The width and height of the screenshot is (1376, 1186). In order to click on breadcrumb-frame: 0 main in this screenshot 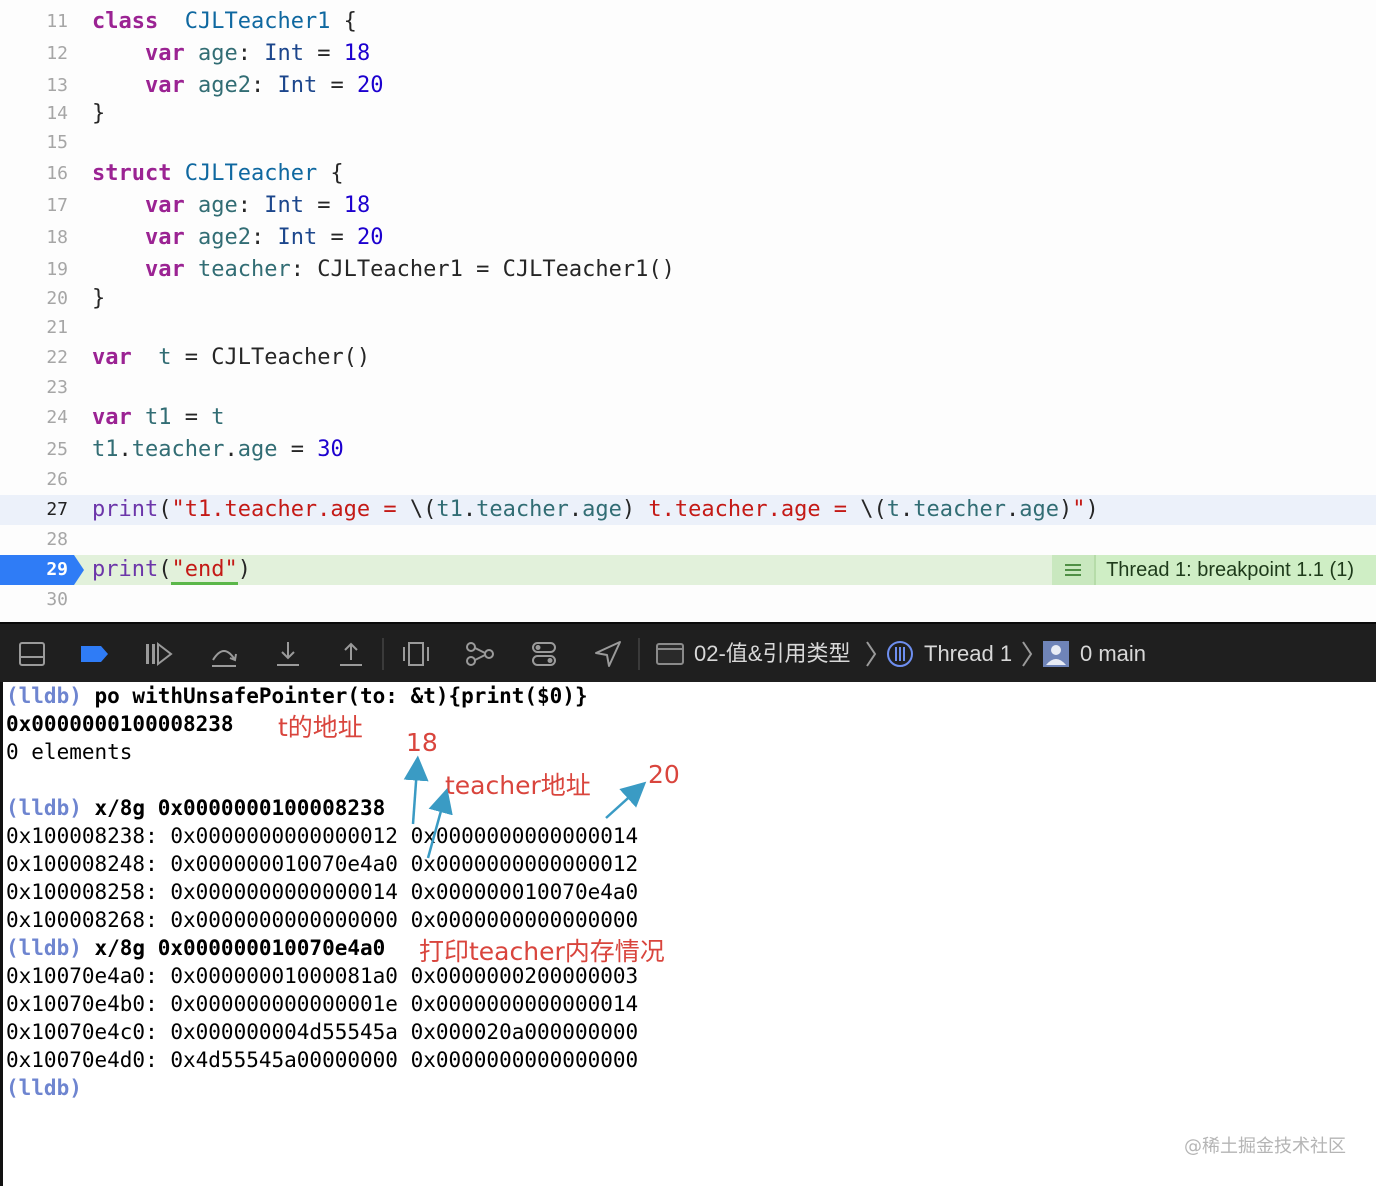, I will do `click(1113, 654)`.